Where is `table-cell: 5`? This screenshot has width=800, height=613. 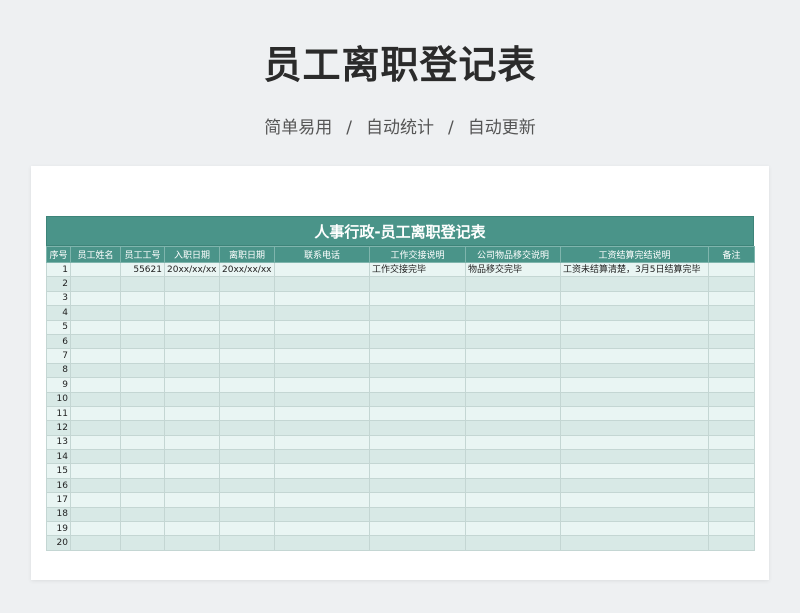 table-cell: 5 is located at coordinates (58, 327).